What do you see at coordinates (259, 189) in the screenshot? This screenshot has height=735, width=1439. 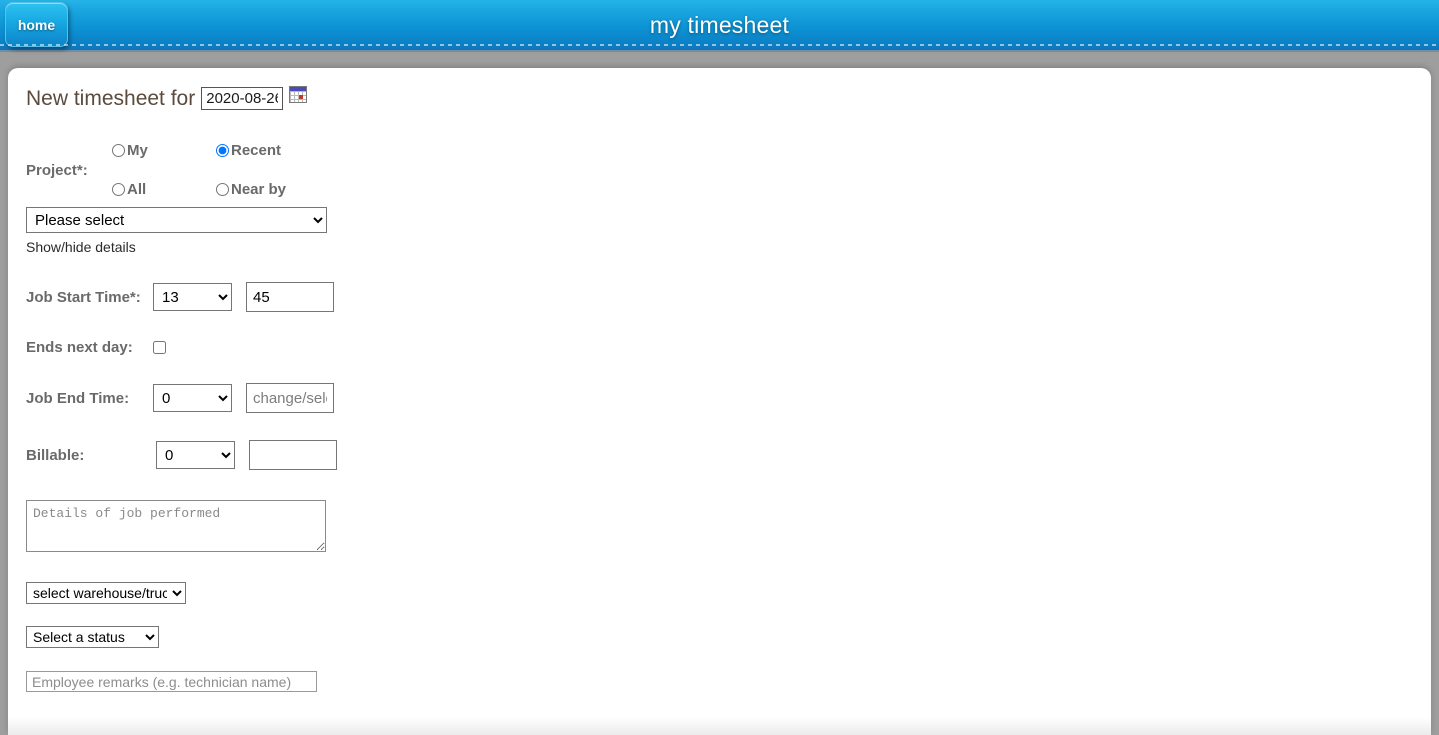 I see `project-radio-nearby-label: Near by` at bounding box center [259, 189].